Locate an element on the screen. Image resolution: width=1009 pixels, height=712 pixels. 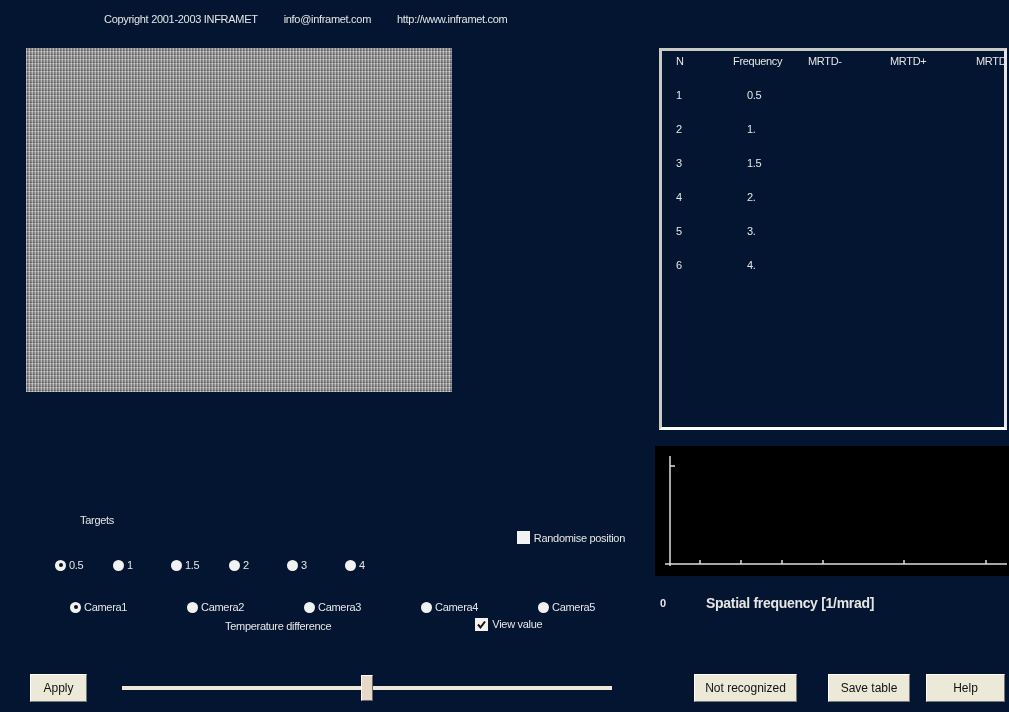
copyright-text: Copyright 2001-2003 INFRAMET is located at coordinates (181, 19).